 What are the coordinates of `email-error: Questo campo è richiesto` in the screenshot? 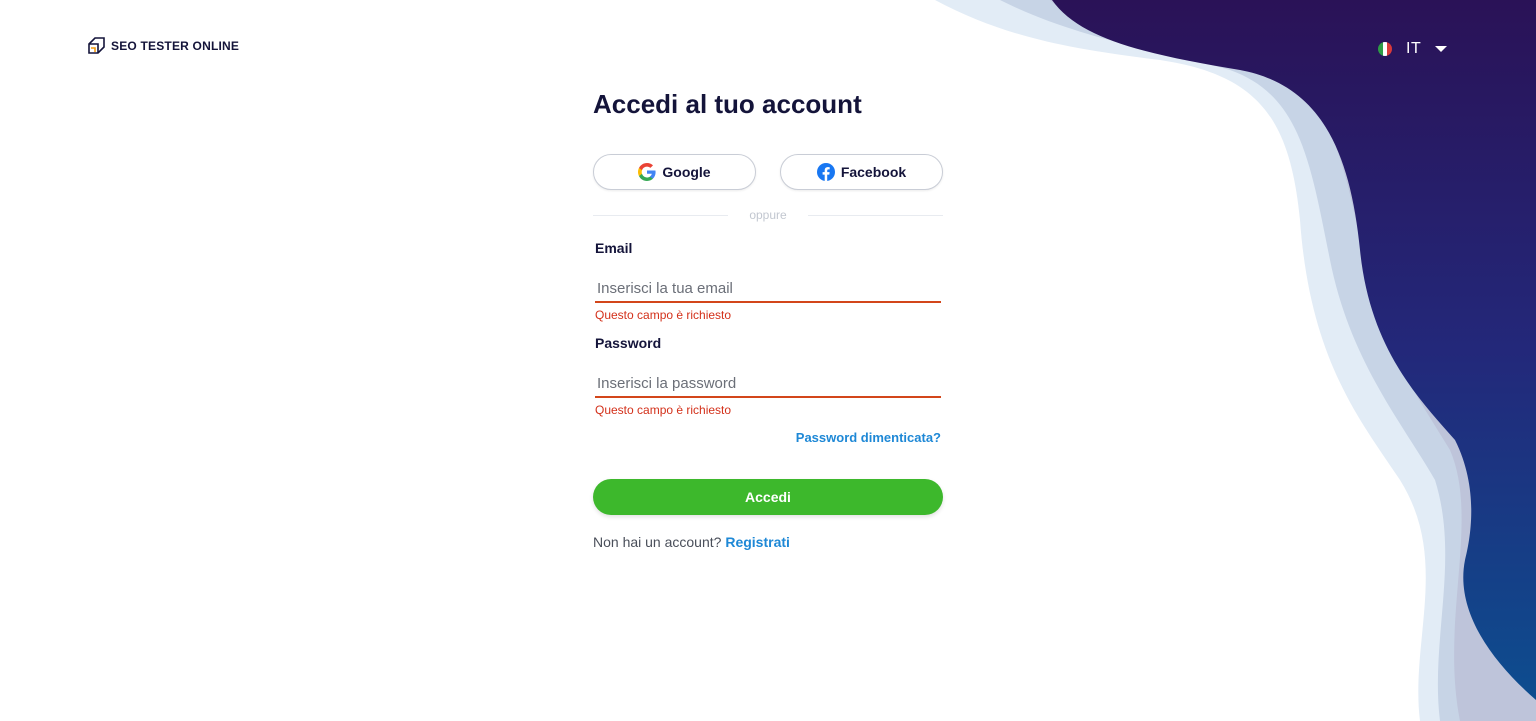 It's located at (663, 315).